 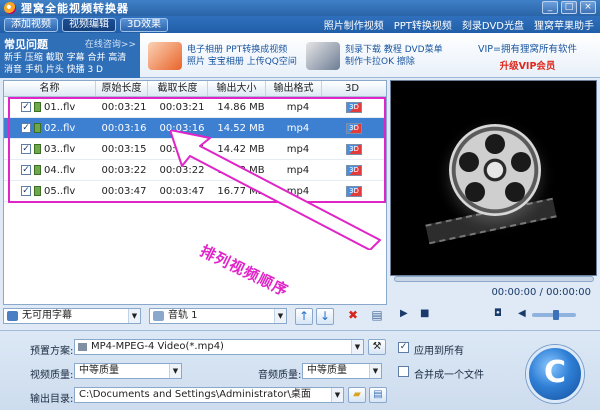 What do you see at coordinates (128, 371) in the screenshot?
I see `video-quality-select: 中等质量 ▼` at bounding box center [128, 371].